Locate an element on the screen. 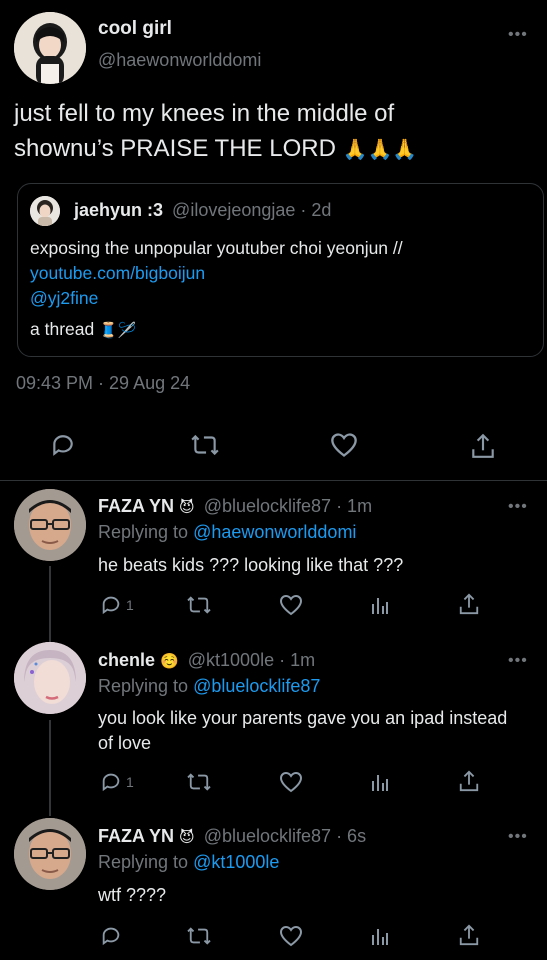 Image resolution: width=547 pixels, height=960 pixels. quote-avatar is located at coordinates (45, 211).